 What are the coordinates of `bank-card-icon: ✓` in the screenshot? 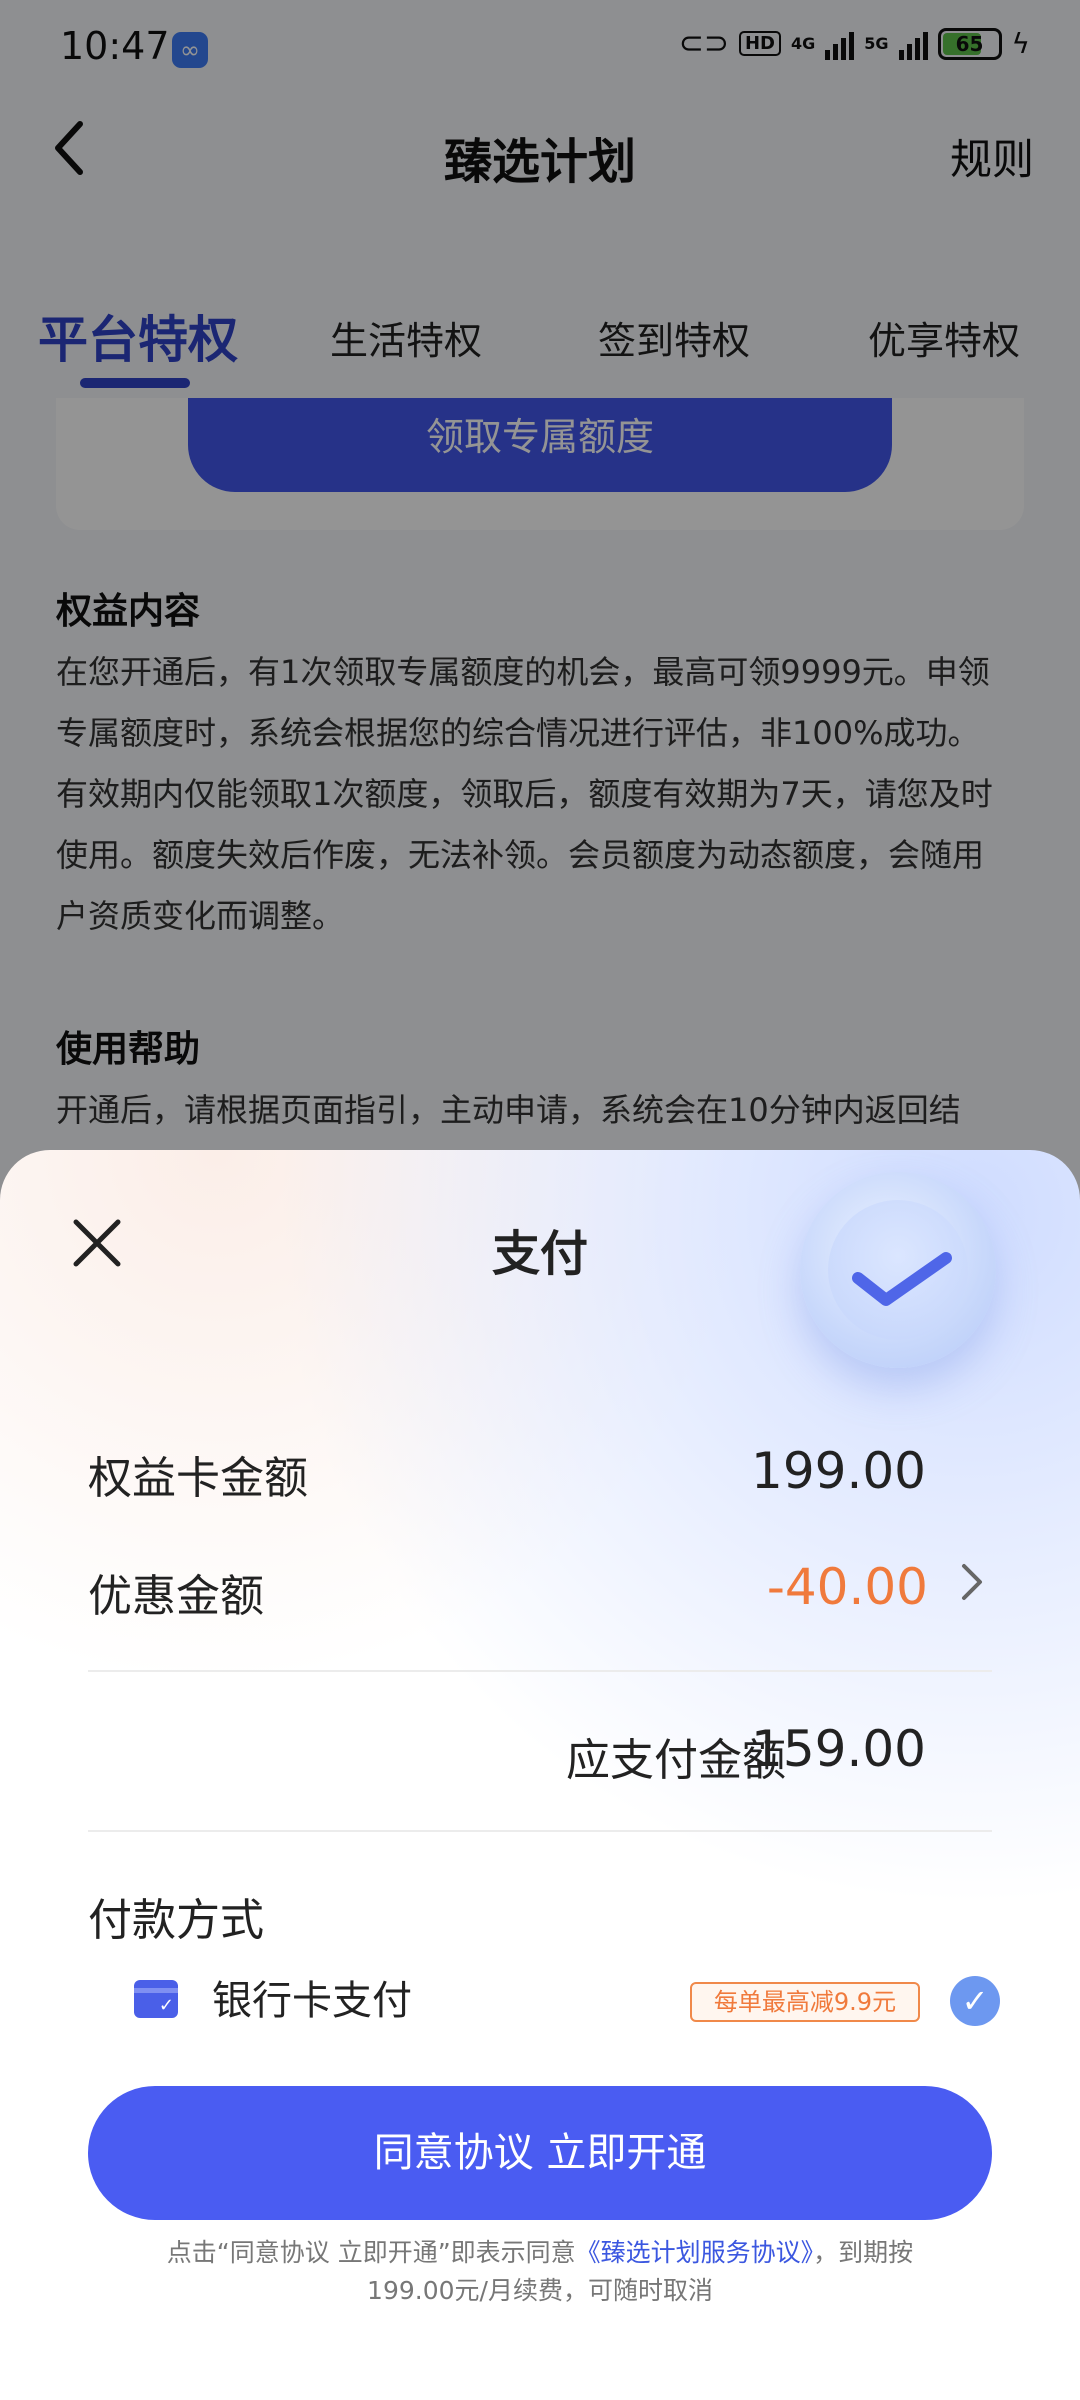 It's located at (156, 1999).